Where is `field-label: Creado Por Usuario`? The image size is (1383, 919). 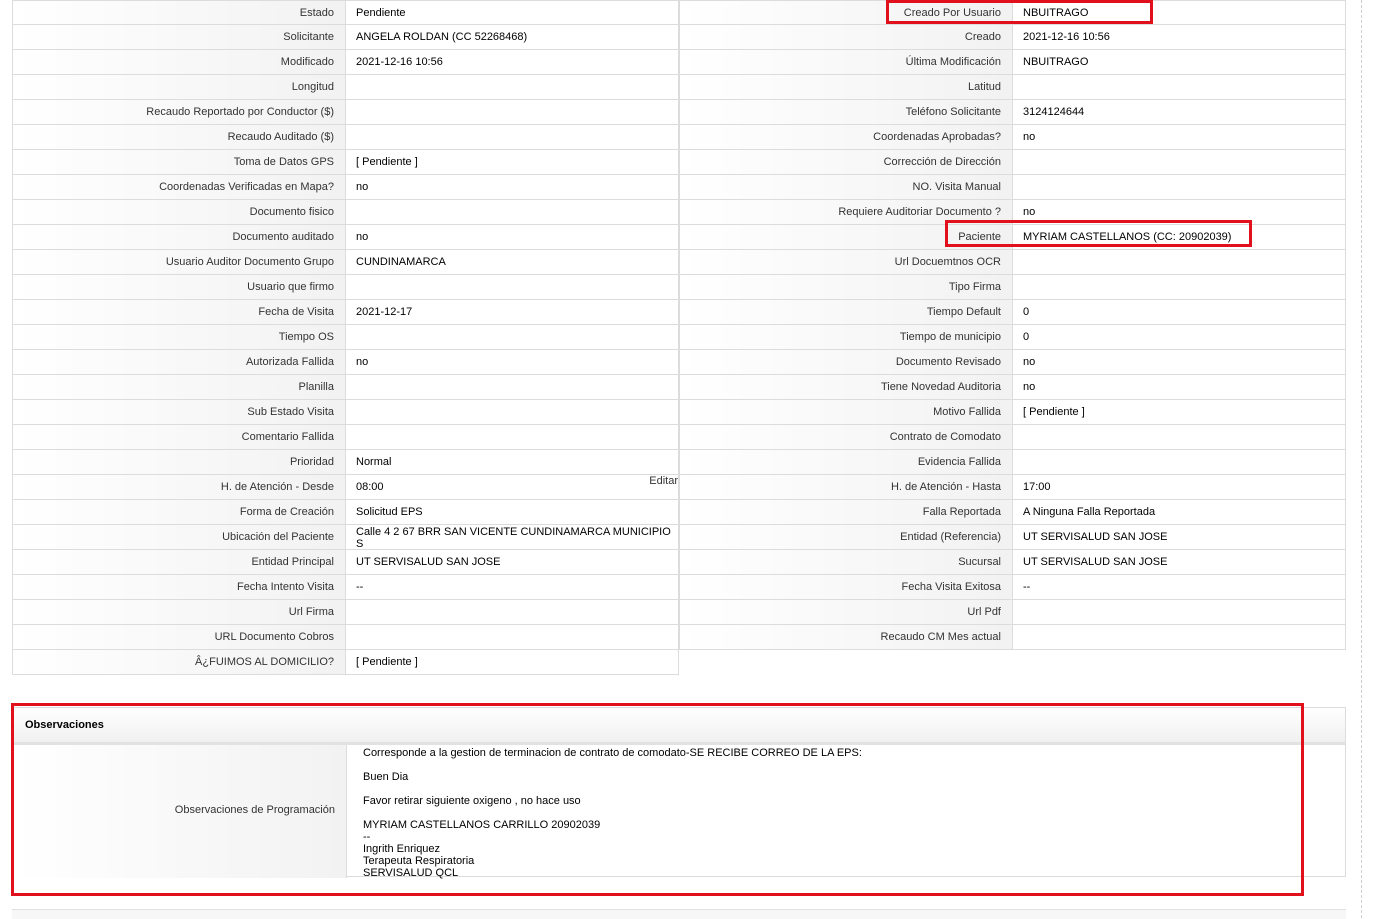 field-label: Creado Por Usuario is located at coordinates (846, 12).